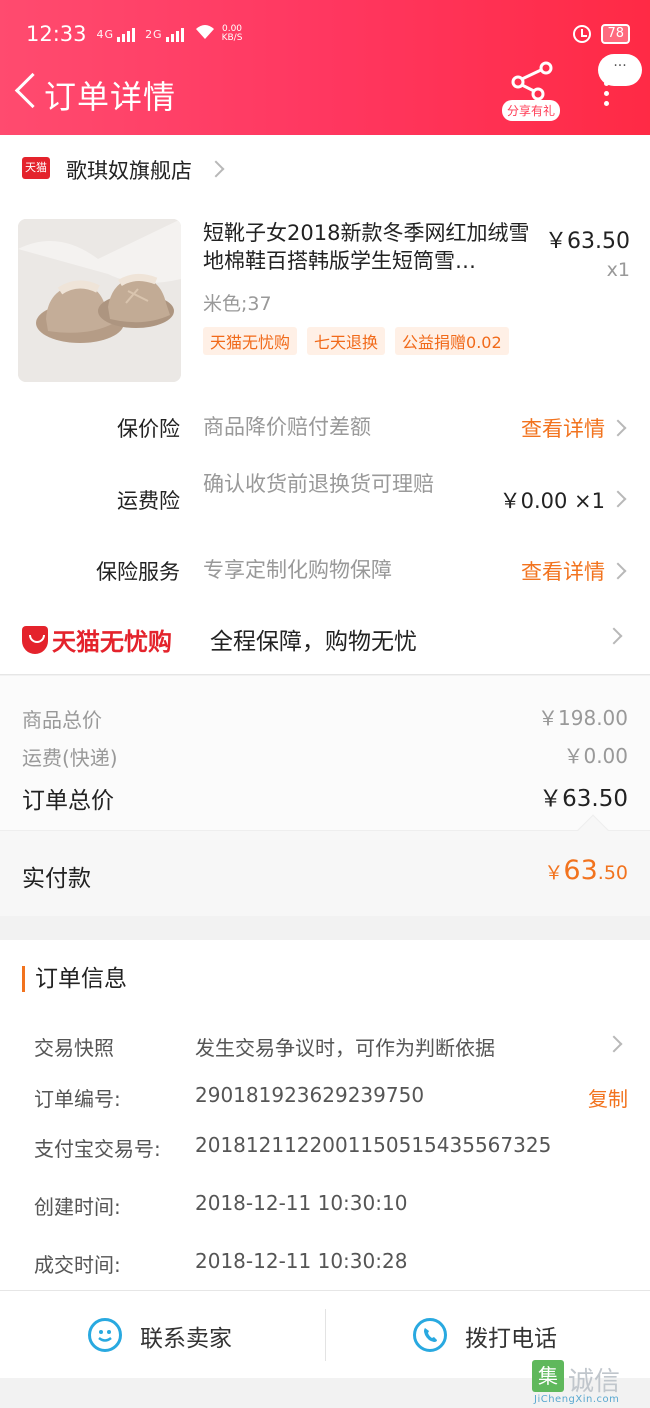 This screenshot has width=650, height=1408. What do you see at coordinates (325, 498) in the screenshot?
I see `service-shipping-insurance: 运费险 确认收货前退换货可理赔 ￥0.00 ×1` at bounding box center [325, 498].